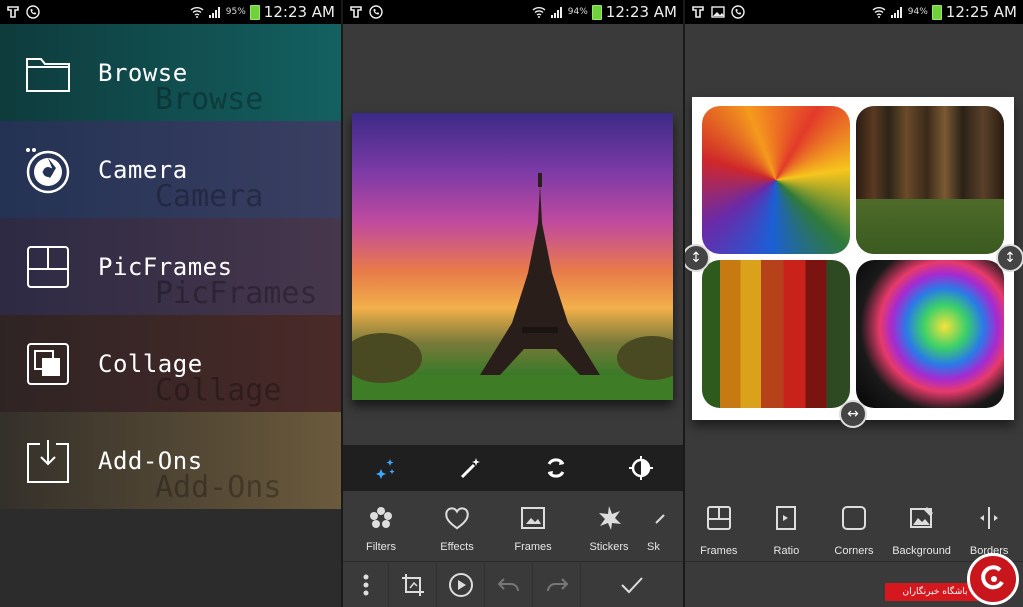  I want to click on folder-icon, so click(48, 73).